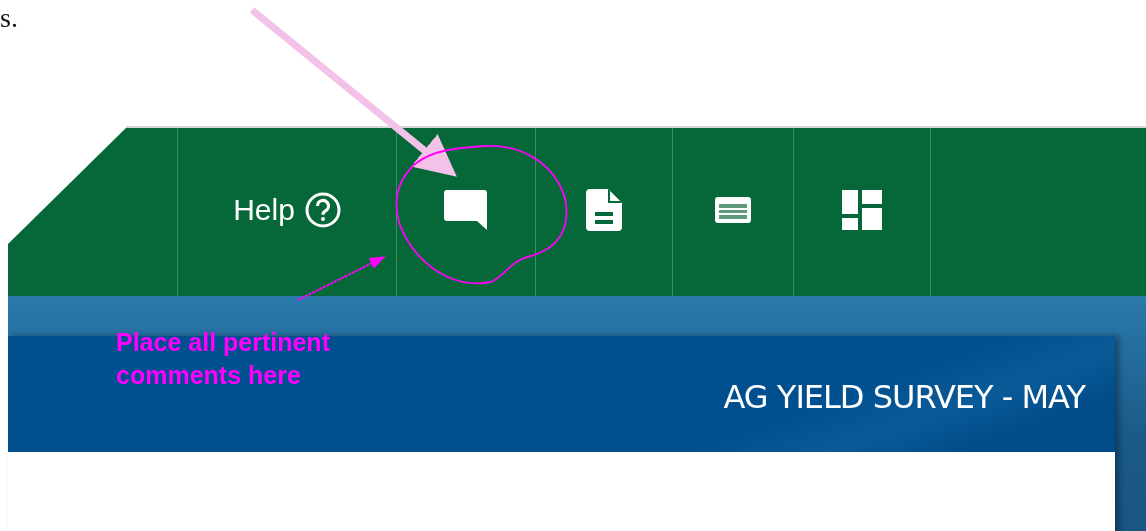 This screenshot has width=1146, height=531. Describe the element at coordinates (862, 210) in the screenshot. I see `dashboard-icon` at that location.